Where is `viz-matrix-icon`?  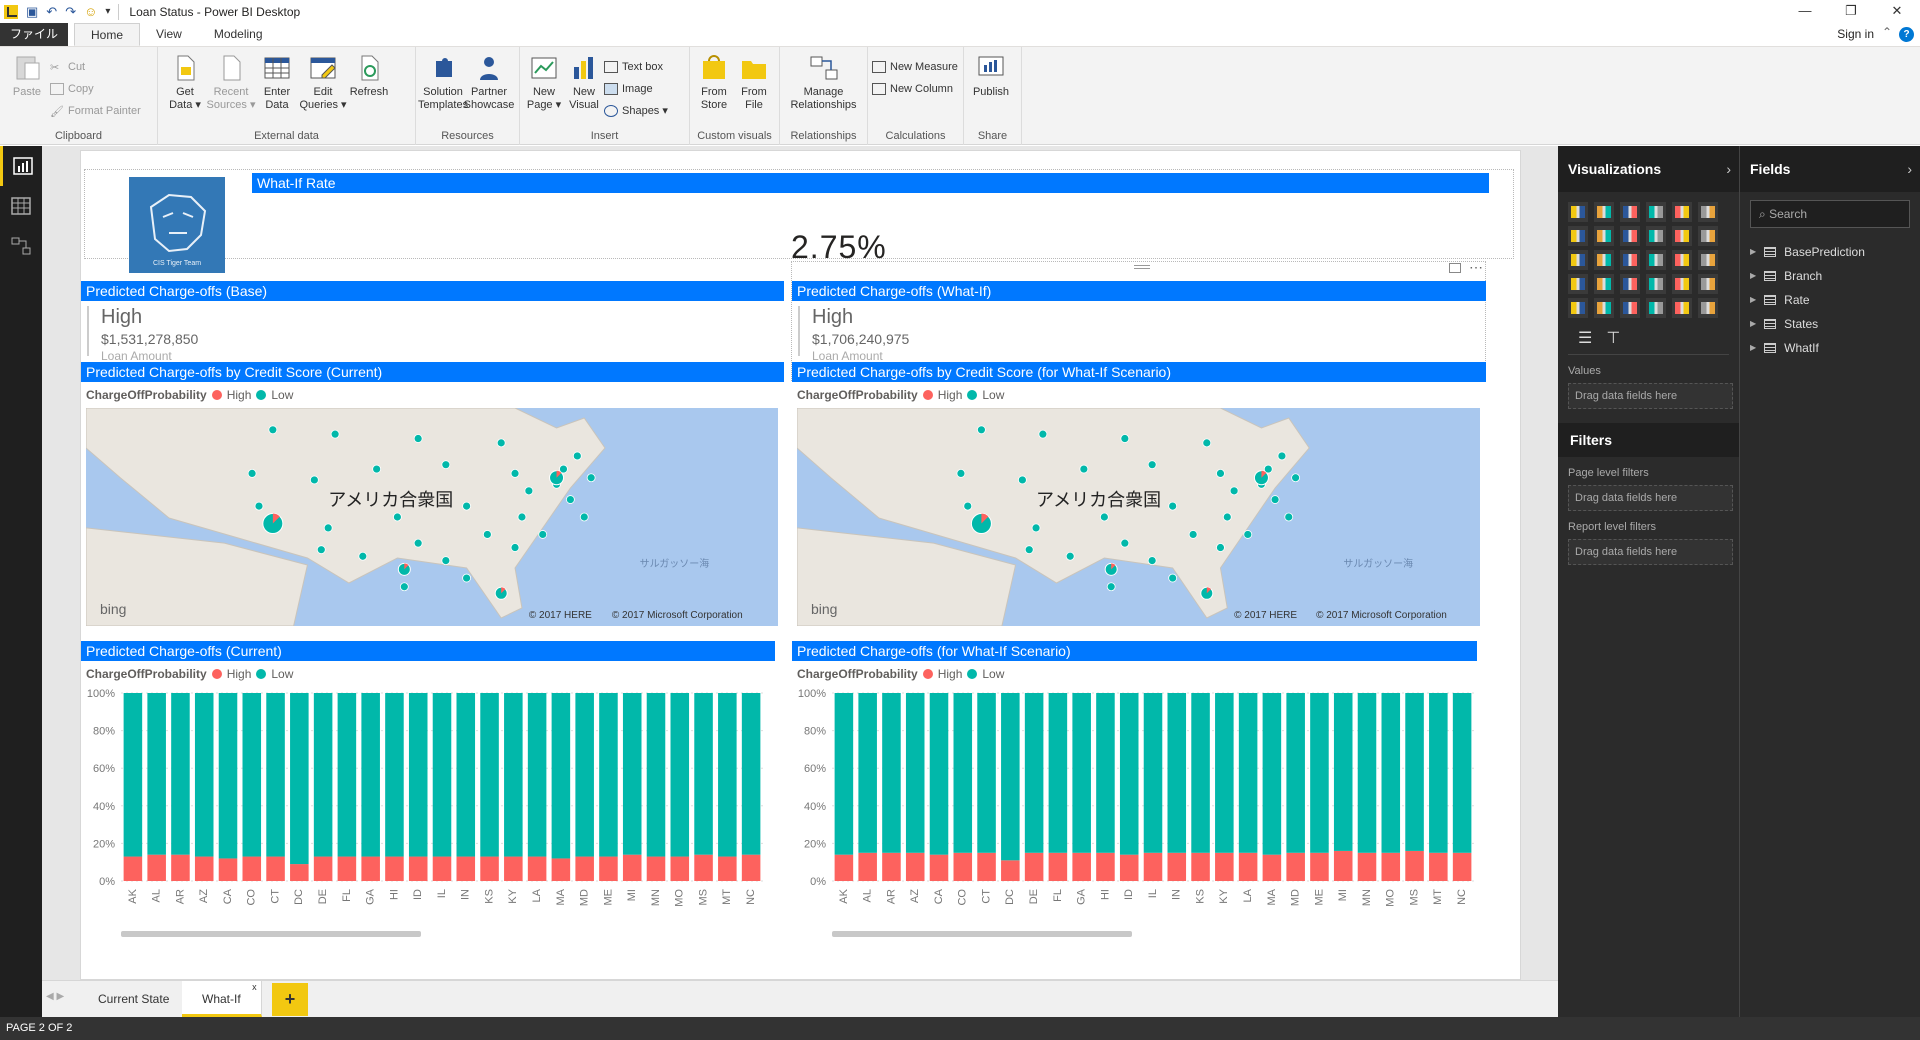 viz-matrix-icon is located at coordinates (1630, 308).